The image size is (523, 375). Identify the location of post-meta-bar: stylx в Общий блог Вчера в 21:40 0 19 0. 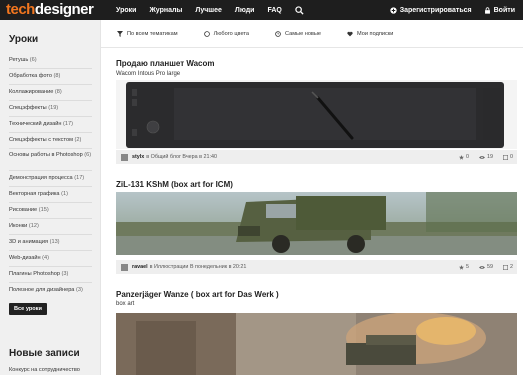
(316, 157).